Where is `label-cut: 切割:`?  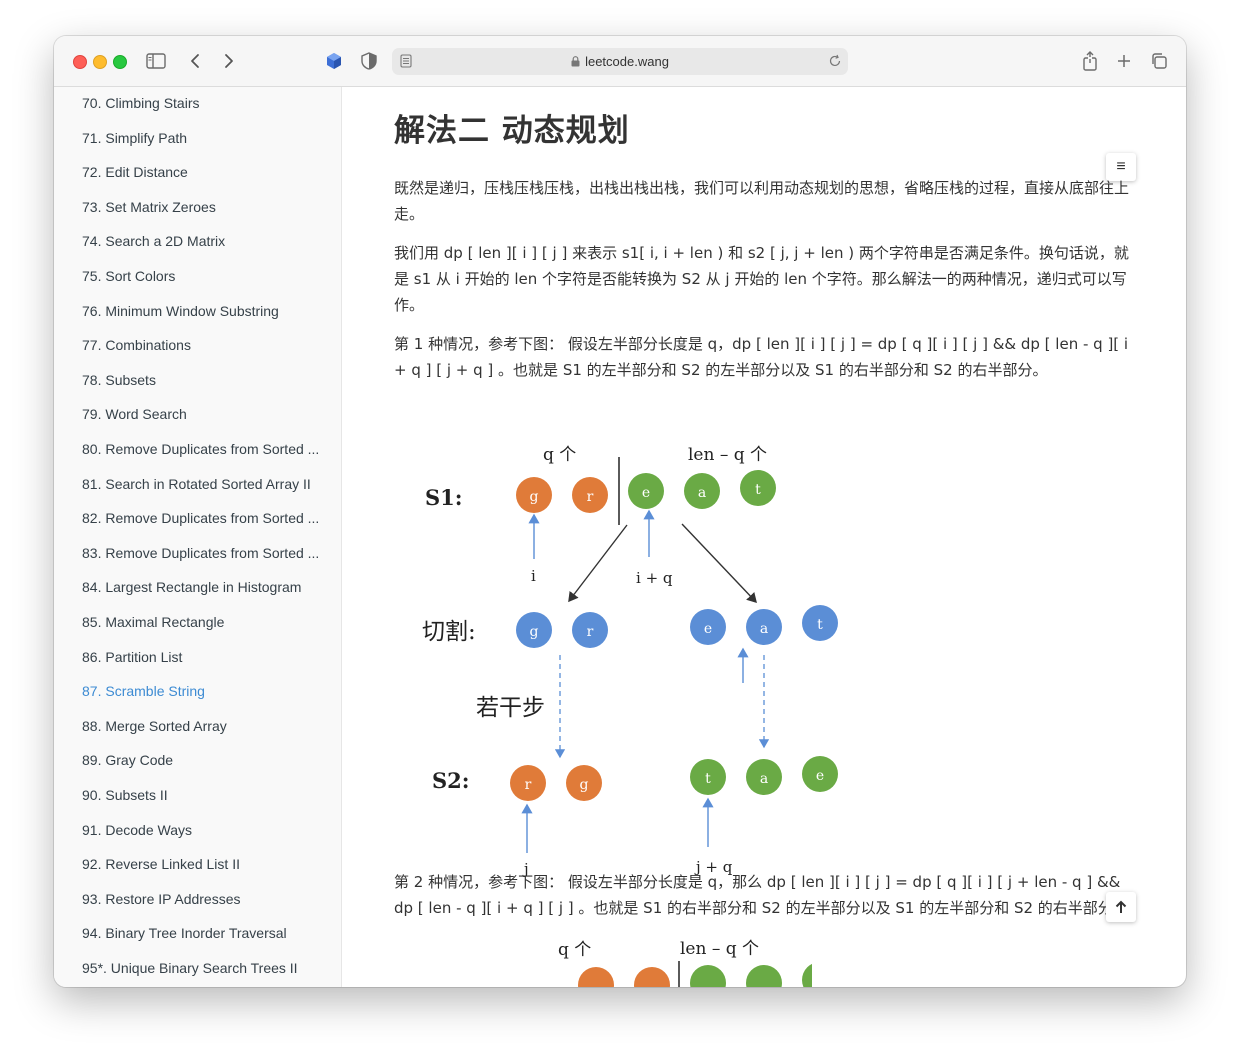
label-cut: 切割: is located at coordinates (449, 632).